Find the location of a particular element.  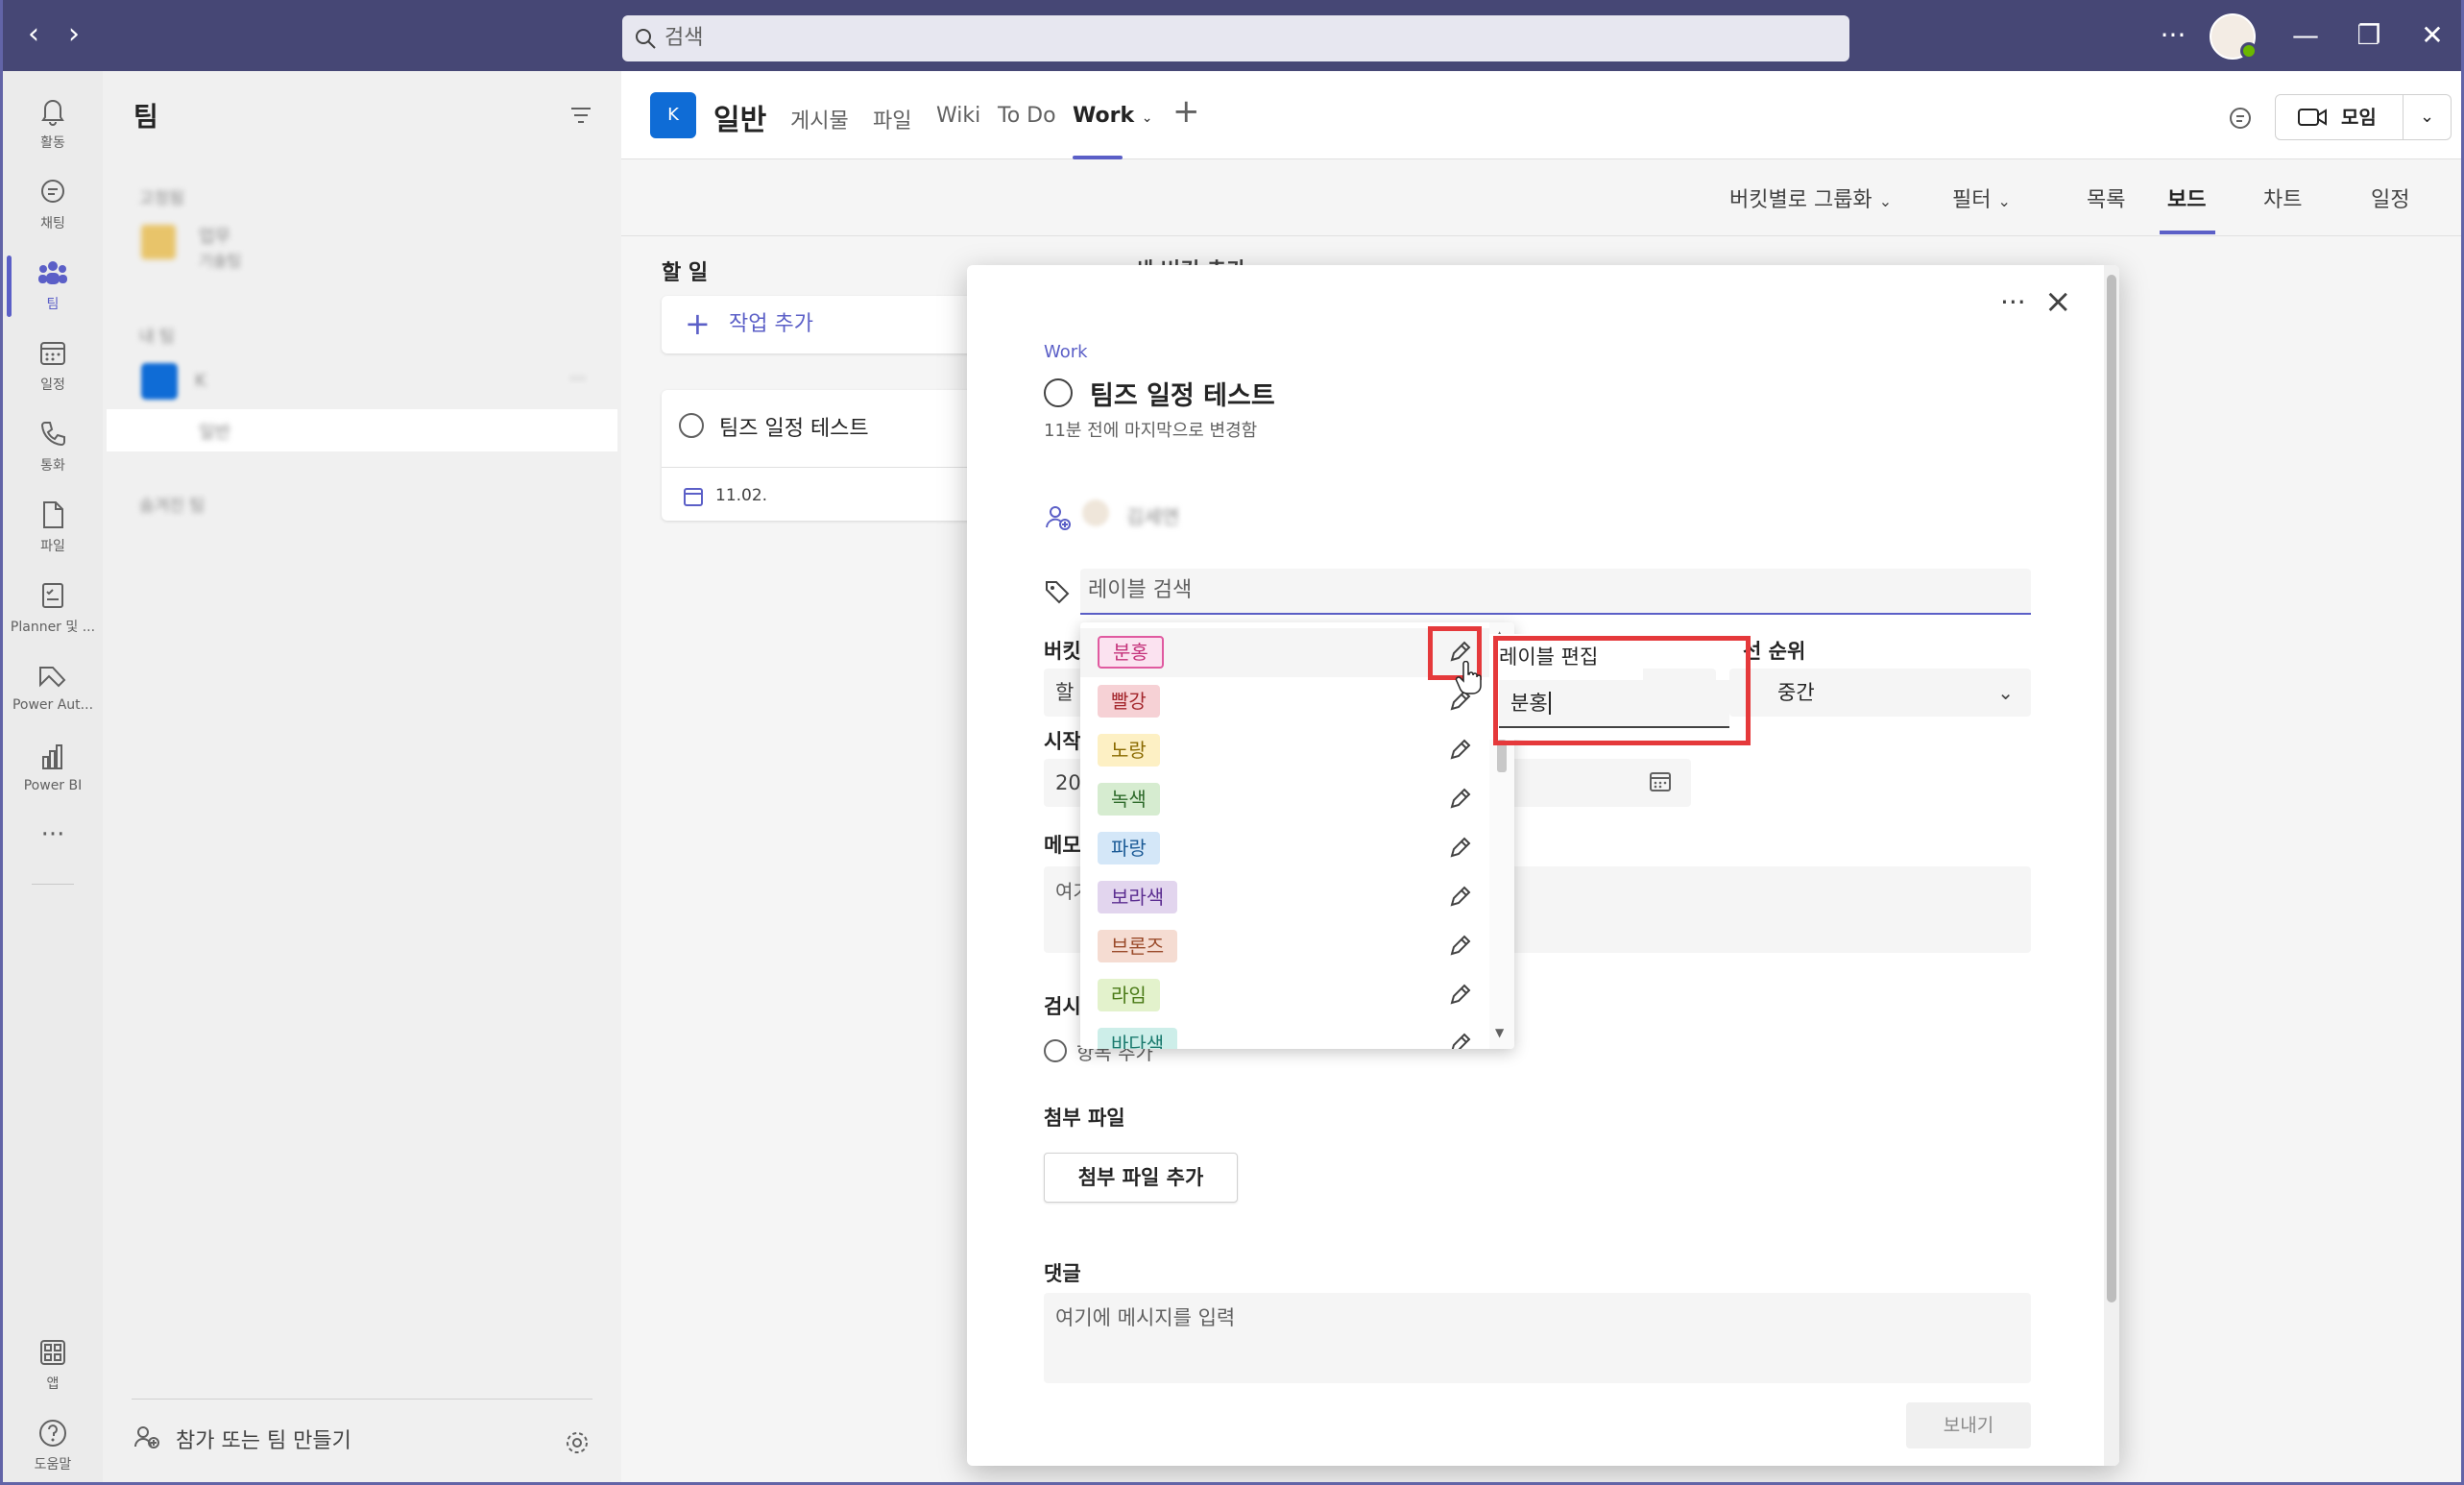

edit-label-input: 분홍 is located at coordinates (1614, 704).